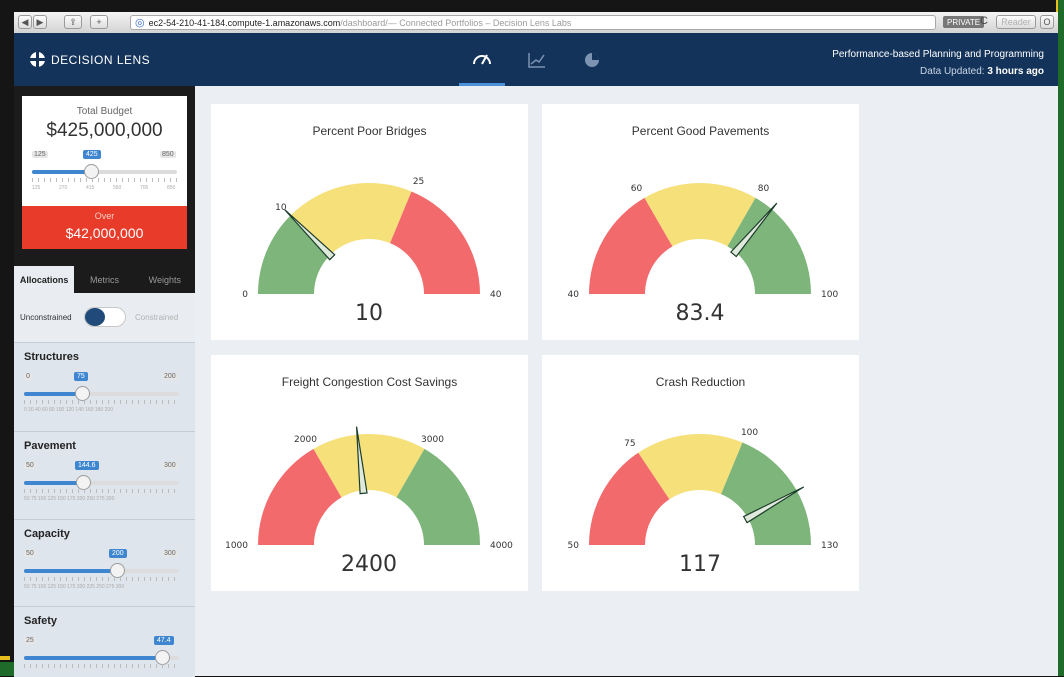  Describe the element at coordinates (36, 188) in the screenshot. I see `tick-label: 125` at that location.